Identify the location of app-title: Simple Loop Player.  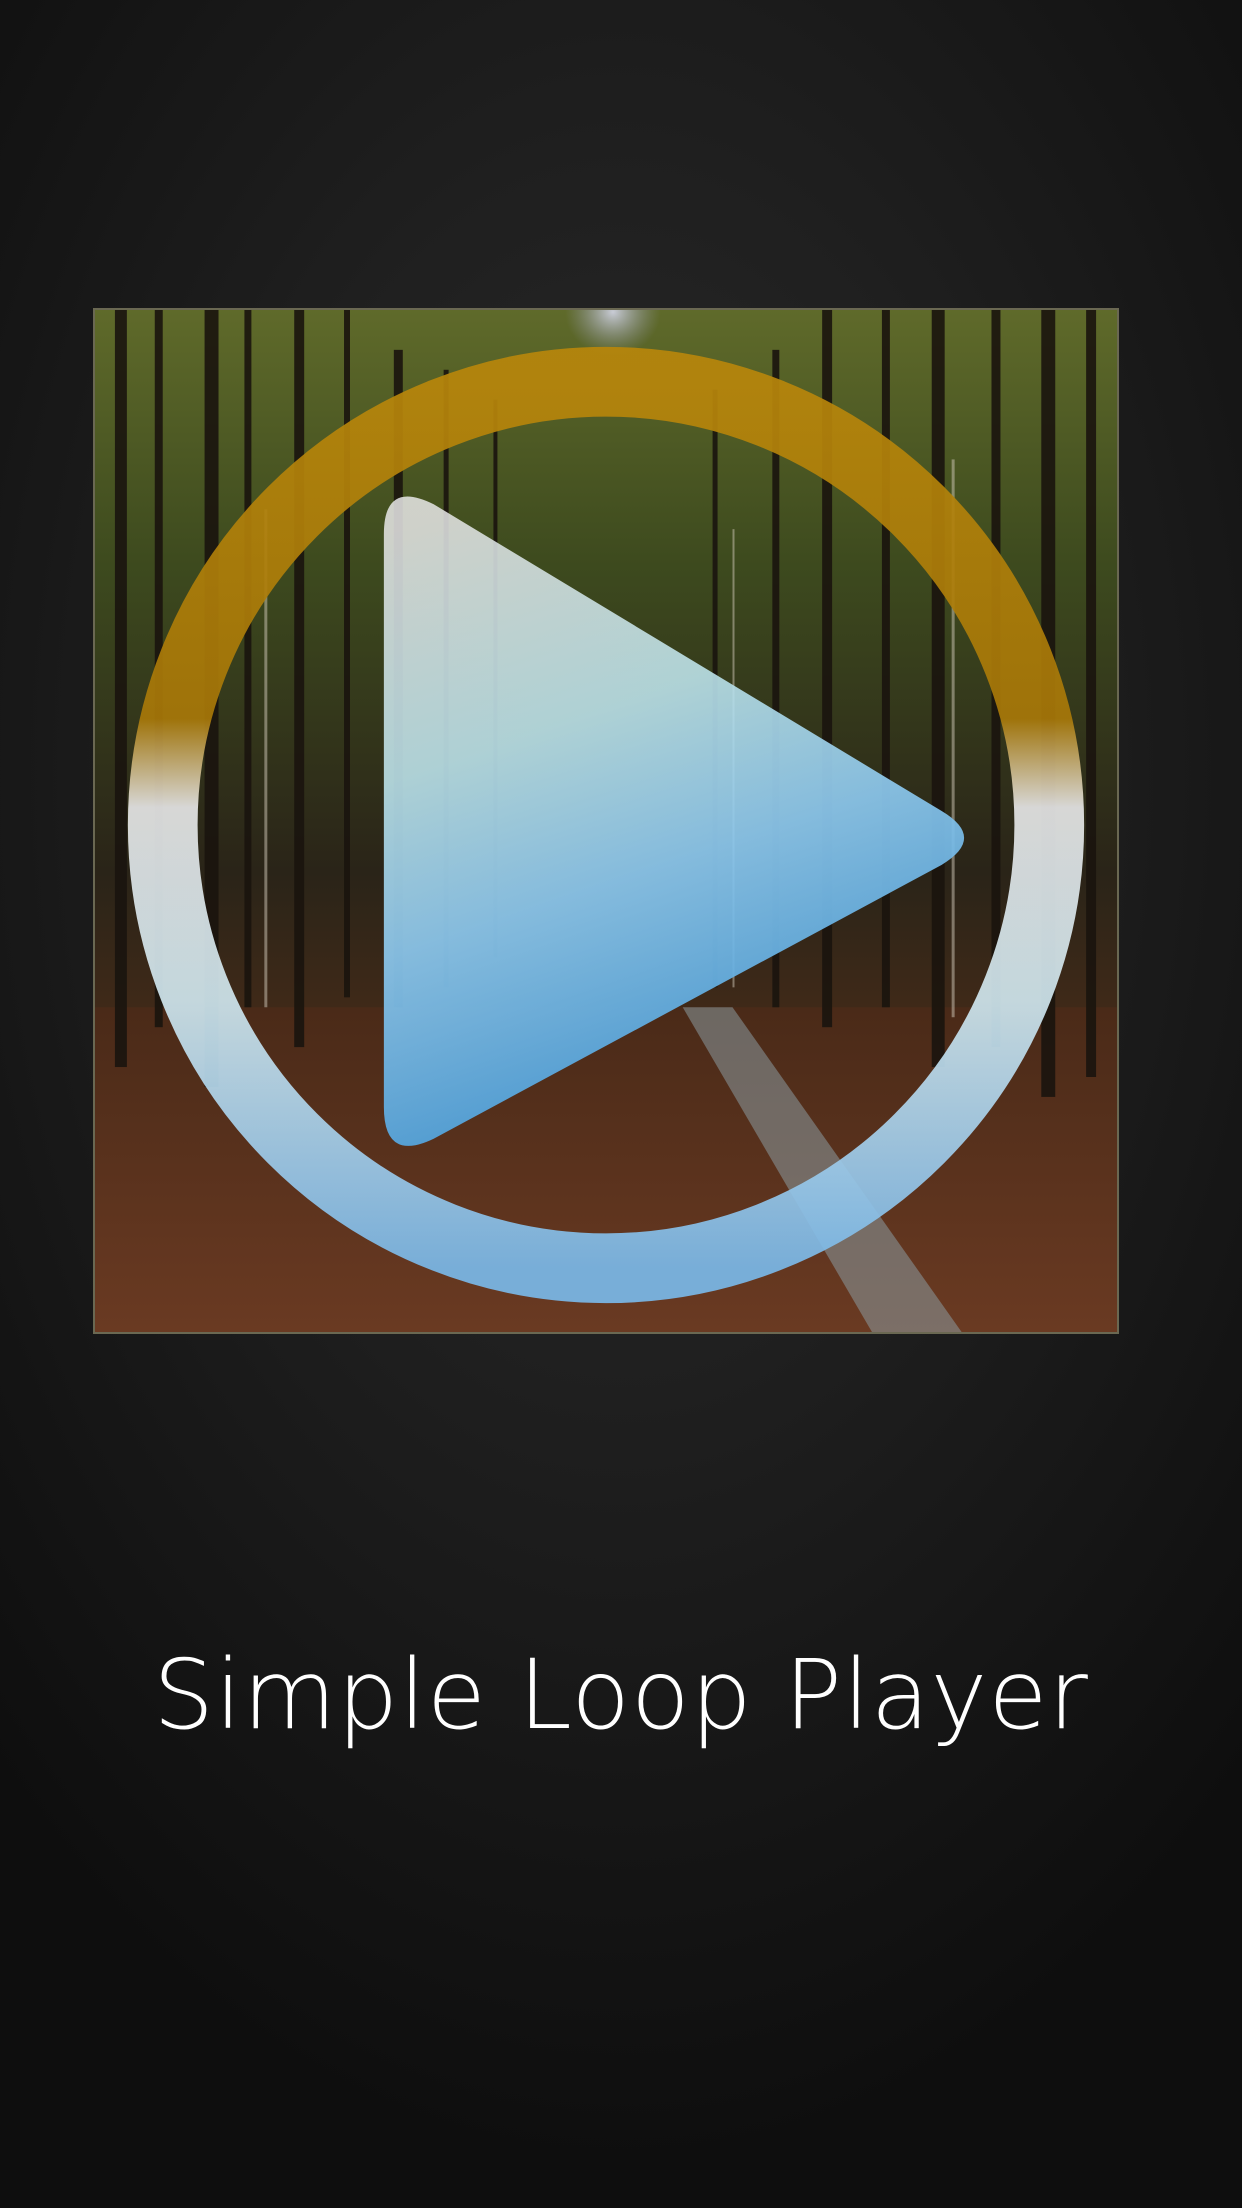
(621, 1695).